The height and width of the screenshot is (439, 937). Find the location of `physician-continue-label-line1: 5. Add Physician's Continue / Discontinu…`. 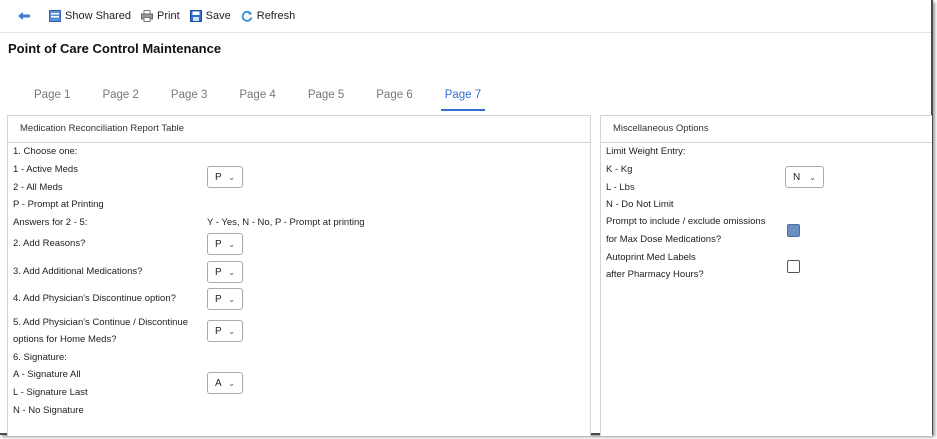

physician-continue-label-line1: 5. Add Physician's Continue / Discontinu… is located at coordinates (101, 322).